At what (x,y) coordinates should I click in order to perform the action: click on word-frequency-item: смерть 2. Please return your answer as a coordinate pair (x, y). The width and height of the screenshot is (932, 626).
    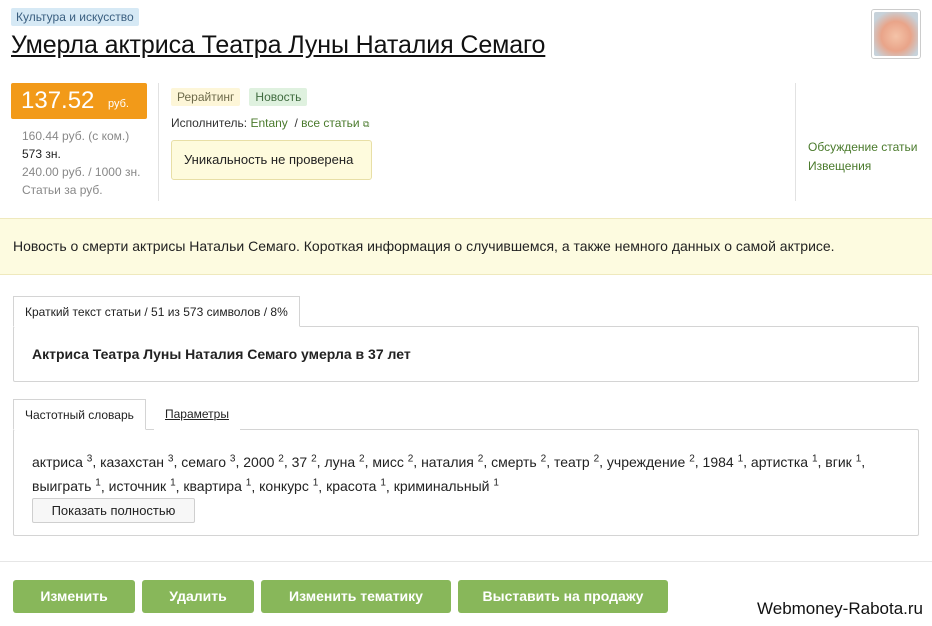
    Looking at the image, I should click on (519, 461).